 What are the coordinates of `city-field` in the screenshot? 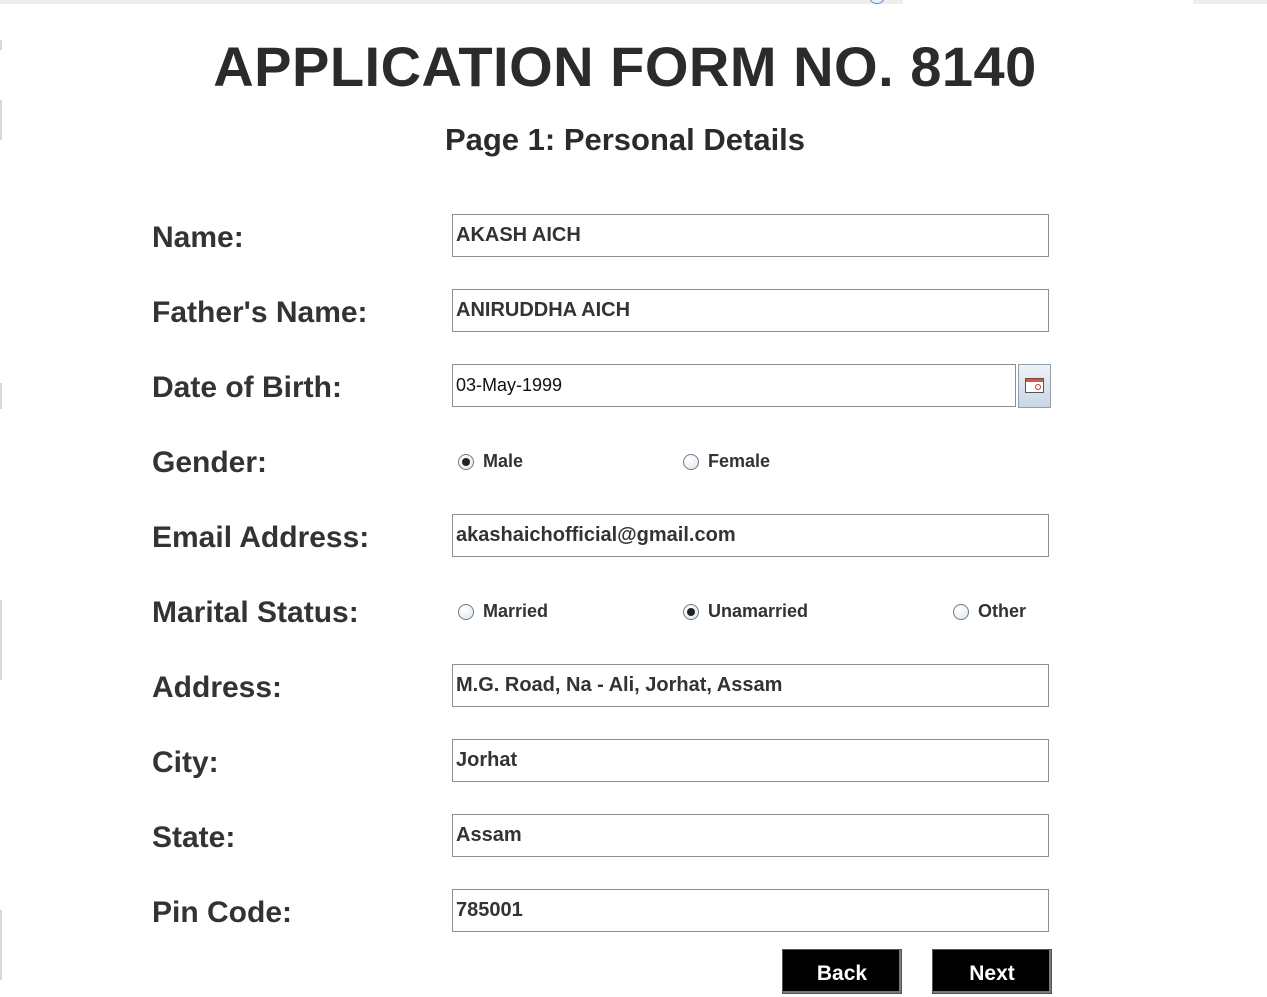 It's located at (750, 760).